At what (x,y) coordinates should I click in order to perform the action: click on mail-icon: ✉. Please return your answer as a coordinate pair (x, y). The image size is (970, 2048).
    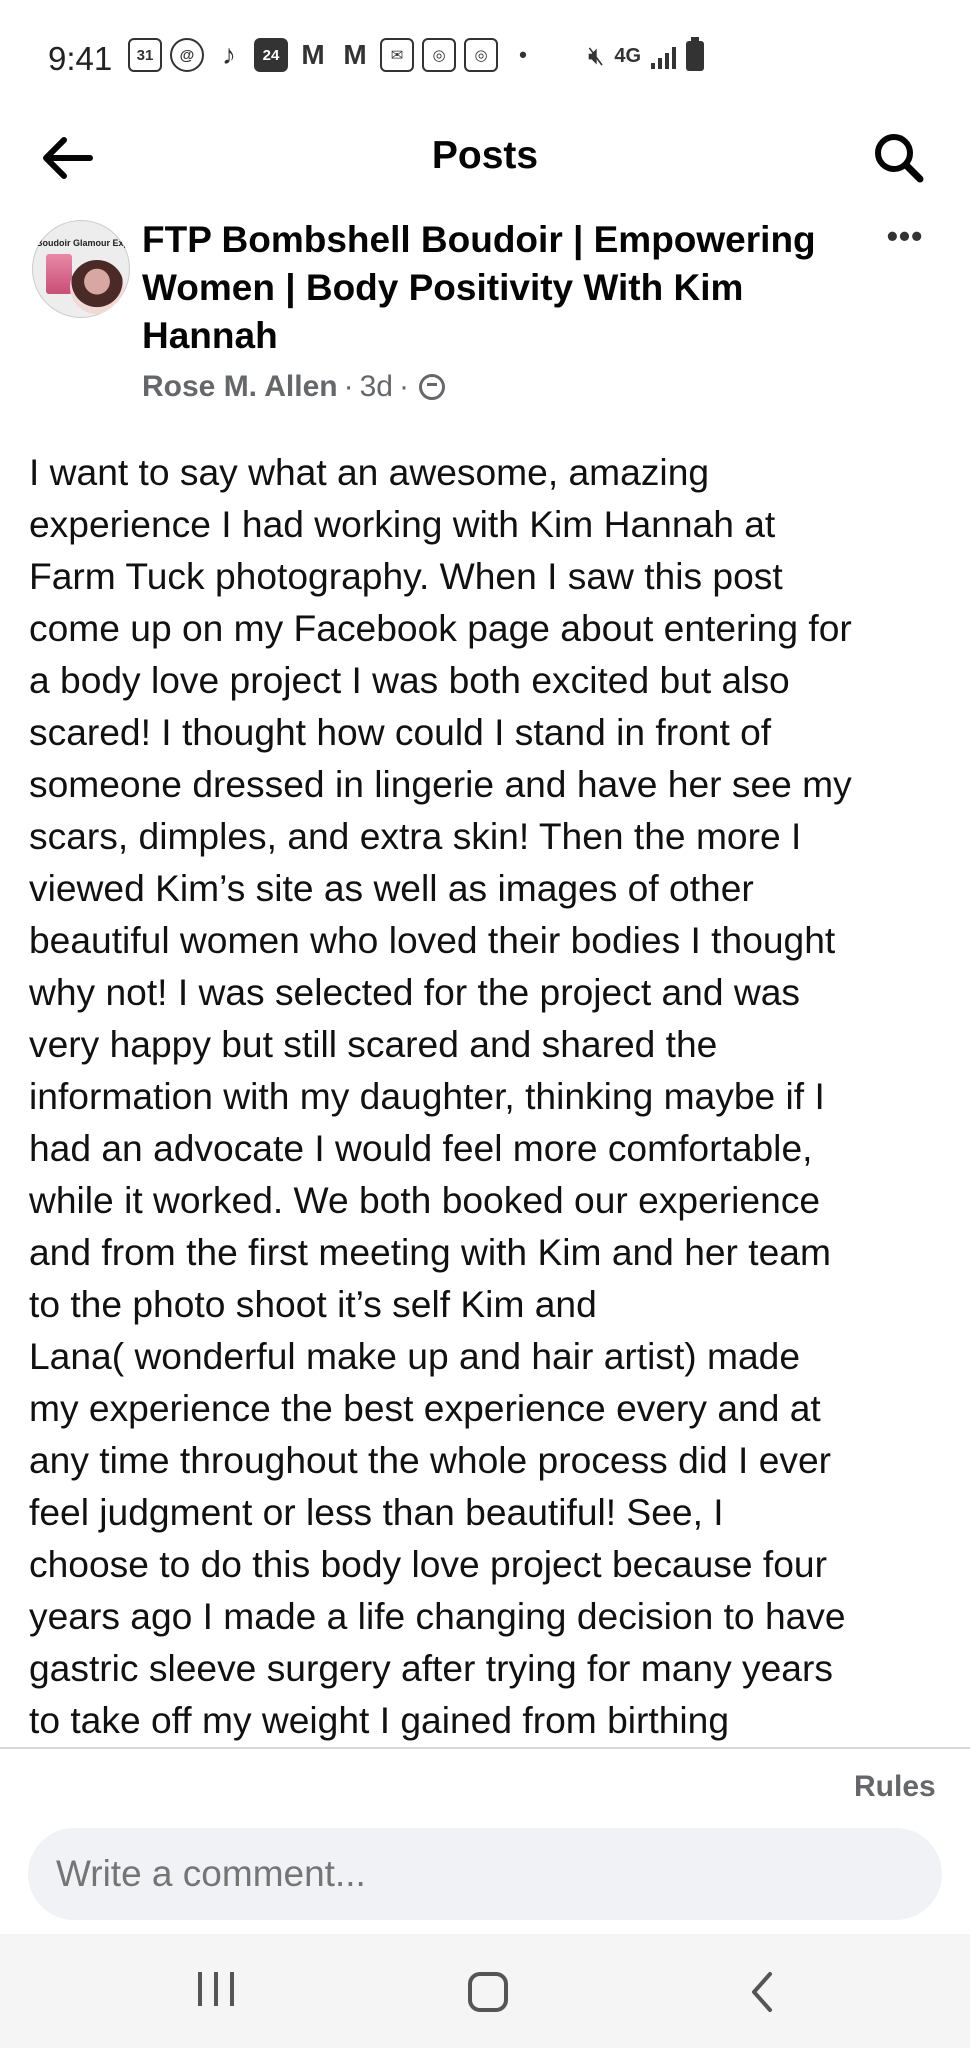
    Looking at the image, I should click on (397, 55).